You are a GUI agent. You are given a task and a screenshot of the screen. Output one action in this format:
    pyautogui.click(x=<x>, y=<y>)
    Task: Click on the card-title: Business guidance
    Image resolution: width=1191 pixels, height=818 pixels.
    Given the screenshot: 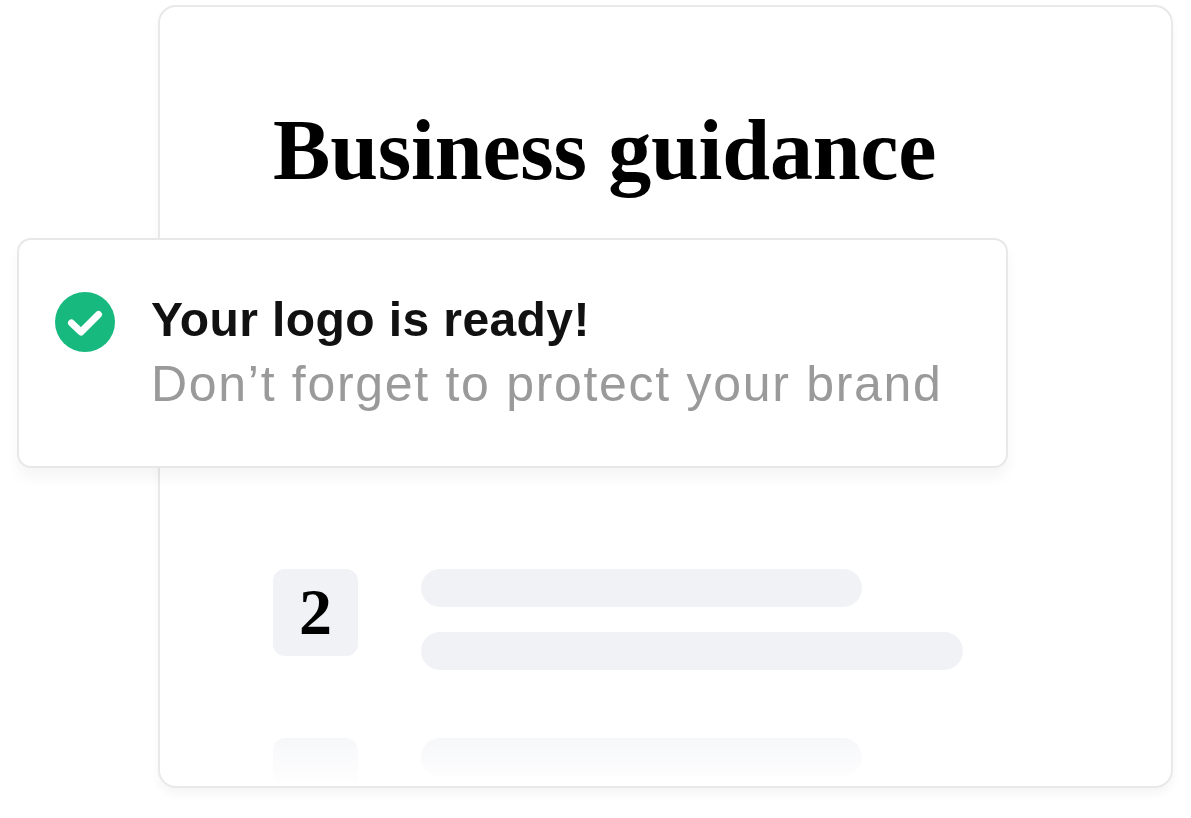 What is the action you would take?
    pyautogui.click(x=605, y=150)
    